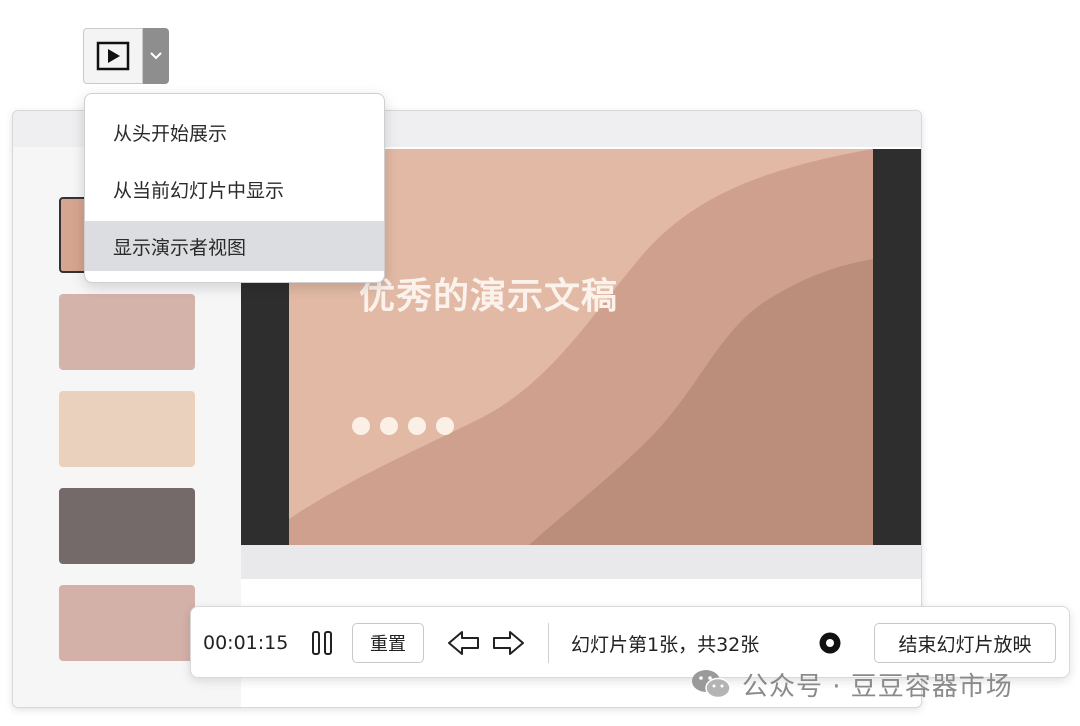 The image size is (1080, 726). Describe the element at coordinates (234, 132) in the screenshot. I see `menu-item-start-from-beginning: 从头开始展示` at that location.